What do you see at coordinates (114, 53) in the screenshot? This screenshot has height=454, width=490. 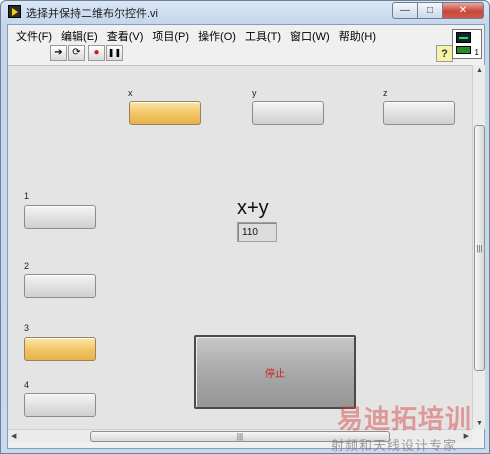 I see `pause-icon: ❚❚` at bounding box center [114, 53].